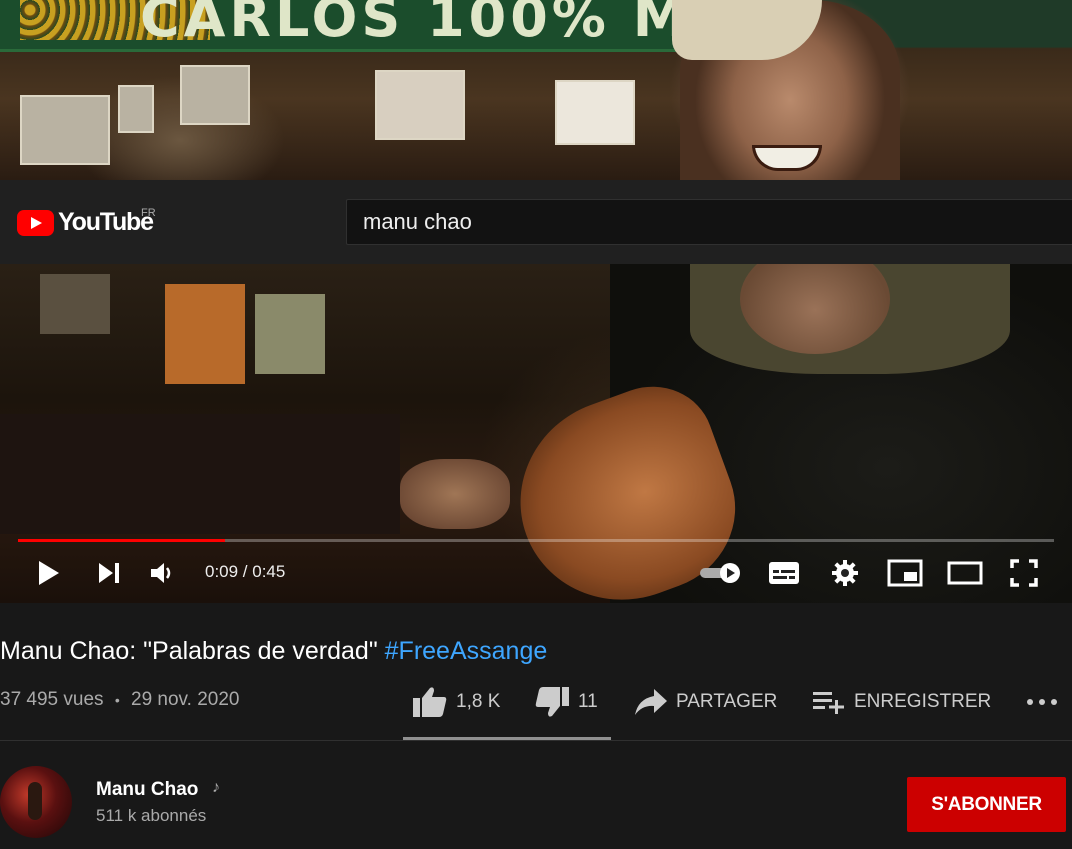 This screenshot has width=1072, height=849. I want to click on music-note-icon: ♪, so click(216, 787).